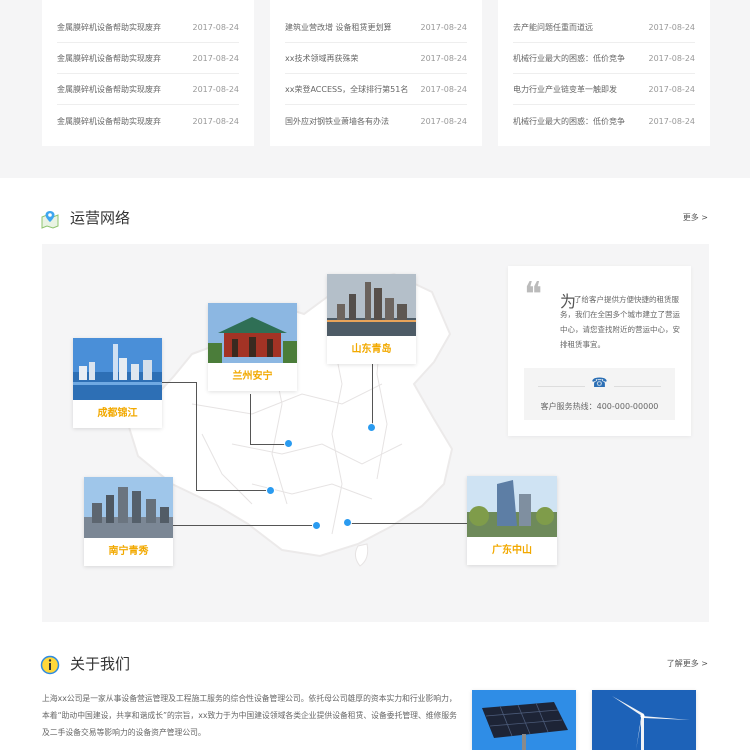 The height and width of the screenshot is (750, 750). What do you see at coordinates (533, 295) in the screenshot?
I see `quote-icon: ❝` at bounding box center [533, 295].